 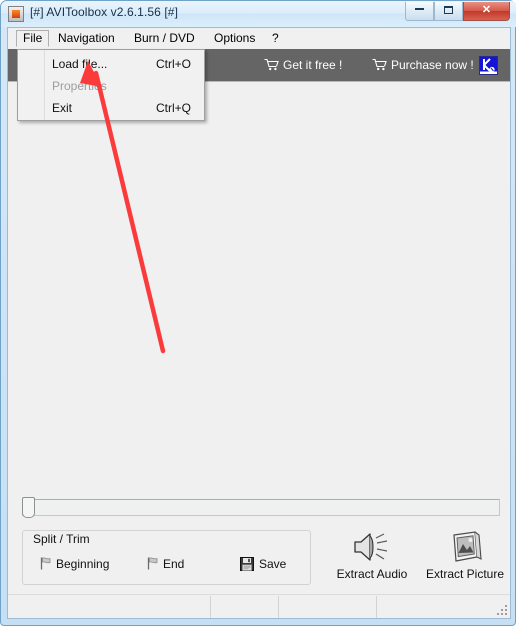 I want to click on beginning-label: Beginning, so click(x=83, y=564).